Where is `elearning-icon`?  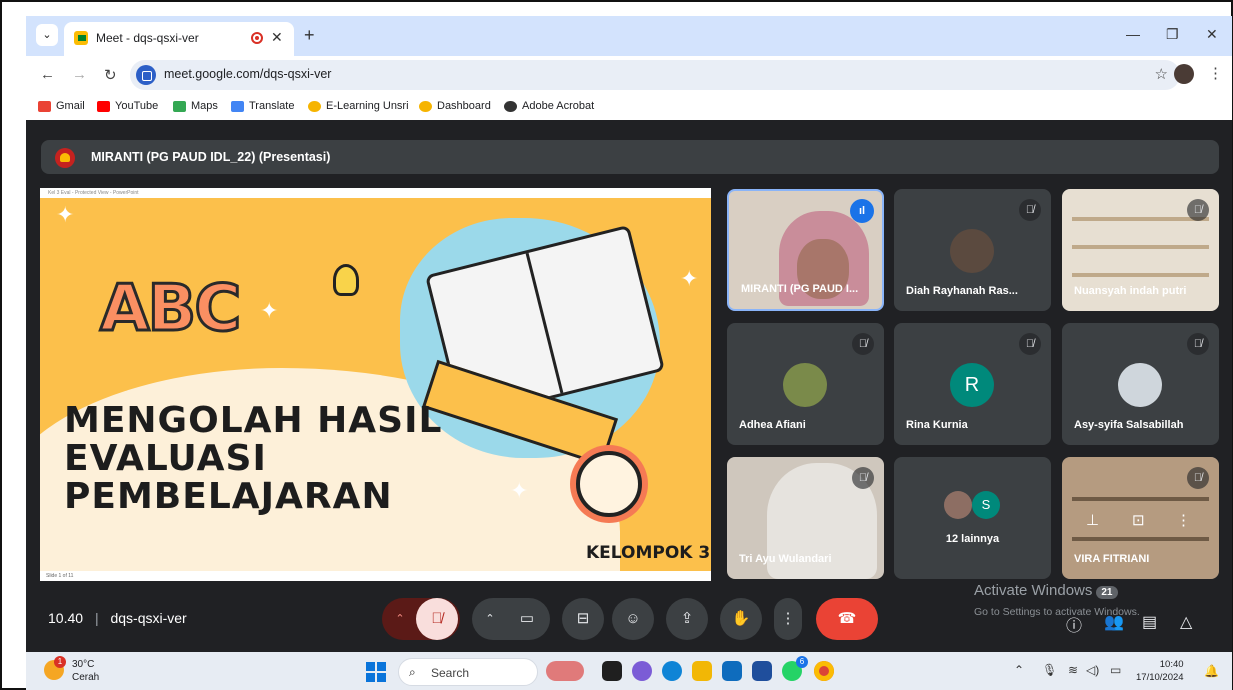
elearning-icon is located at coordinates (314, 106).